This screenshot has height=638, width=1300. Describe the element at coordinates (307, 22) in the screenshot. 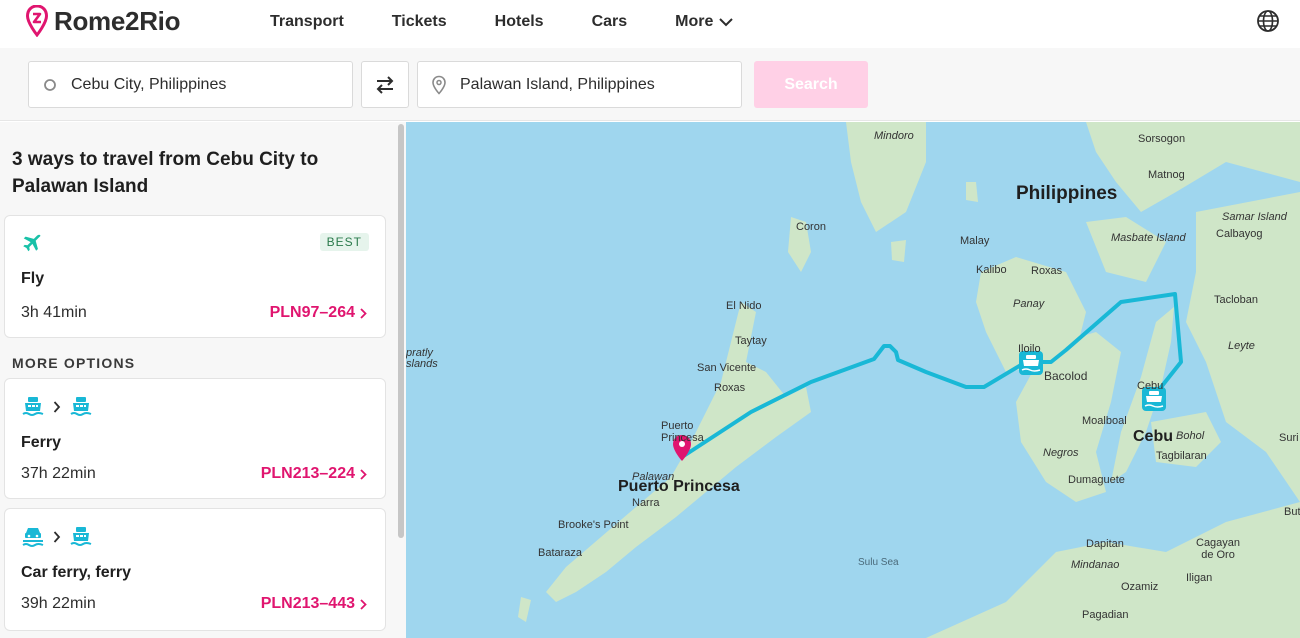

I see `nav-transport: Transport` at that location.